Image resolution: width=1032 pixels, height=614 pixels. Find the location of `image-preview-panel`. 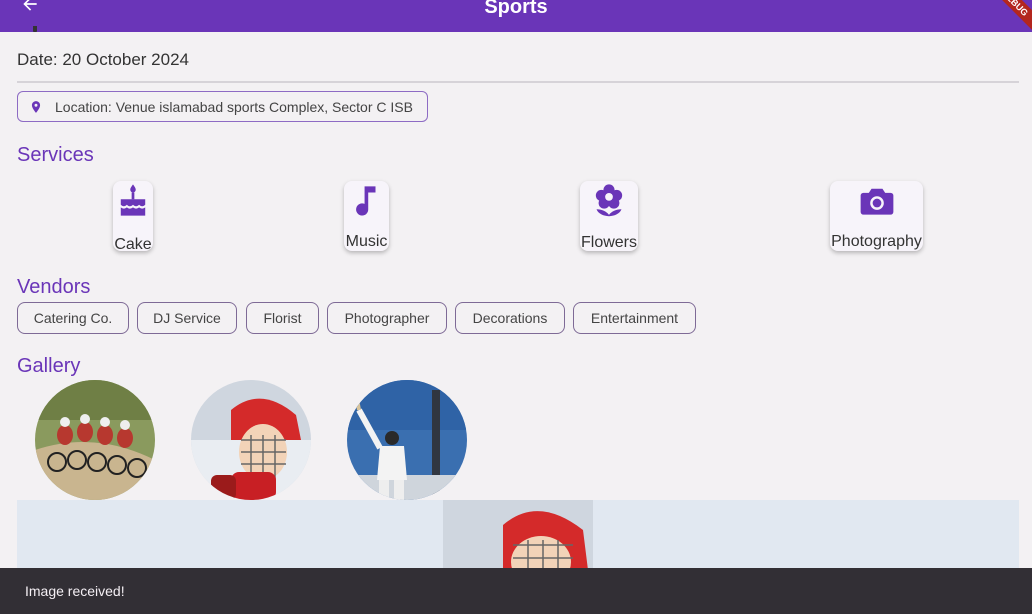

image-preview-panel is located at coordinates (518, 535).